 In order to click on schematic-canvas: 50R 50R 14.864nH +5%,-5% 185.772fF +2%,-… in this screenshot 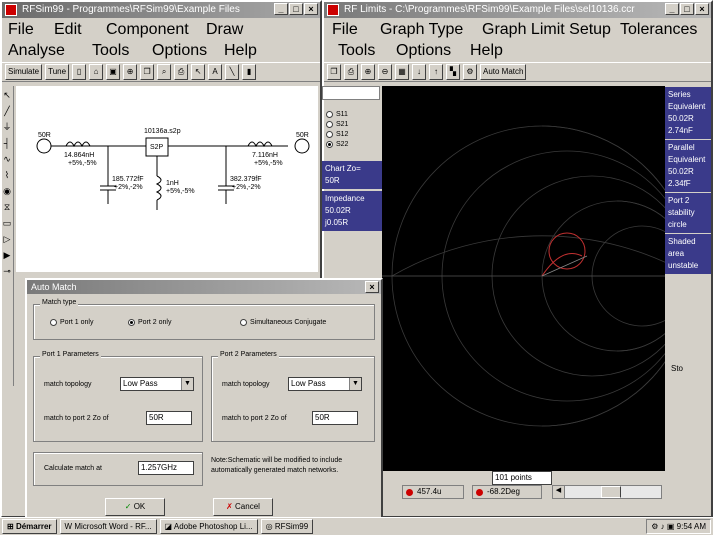, I will do `click(167, 179)`.